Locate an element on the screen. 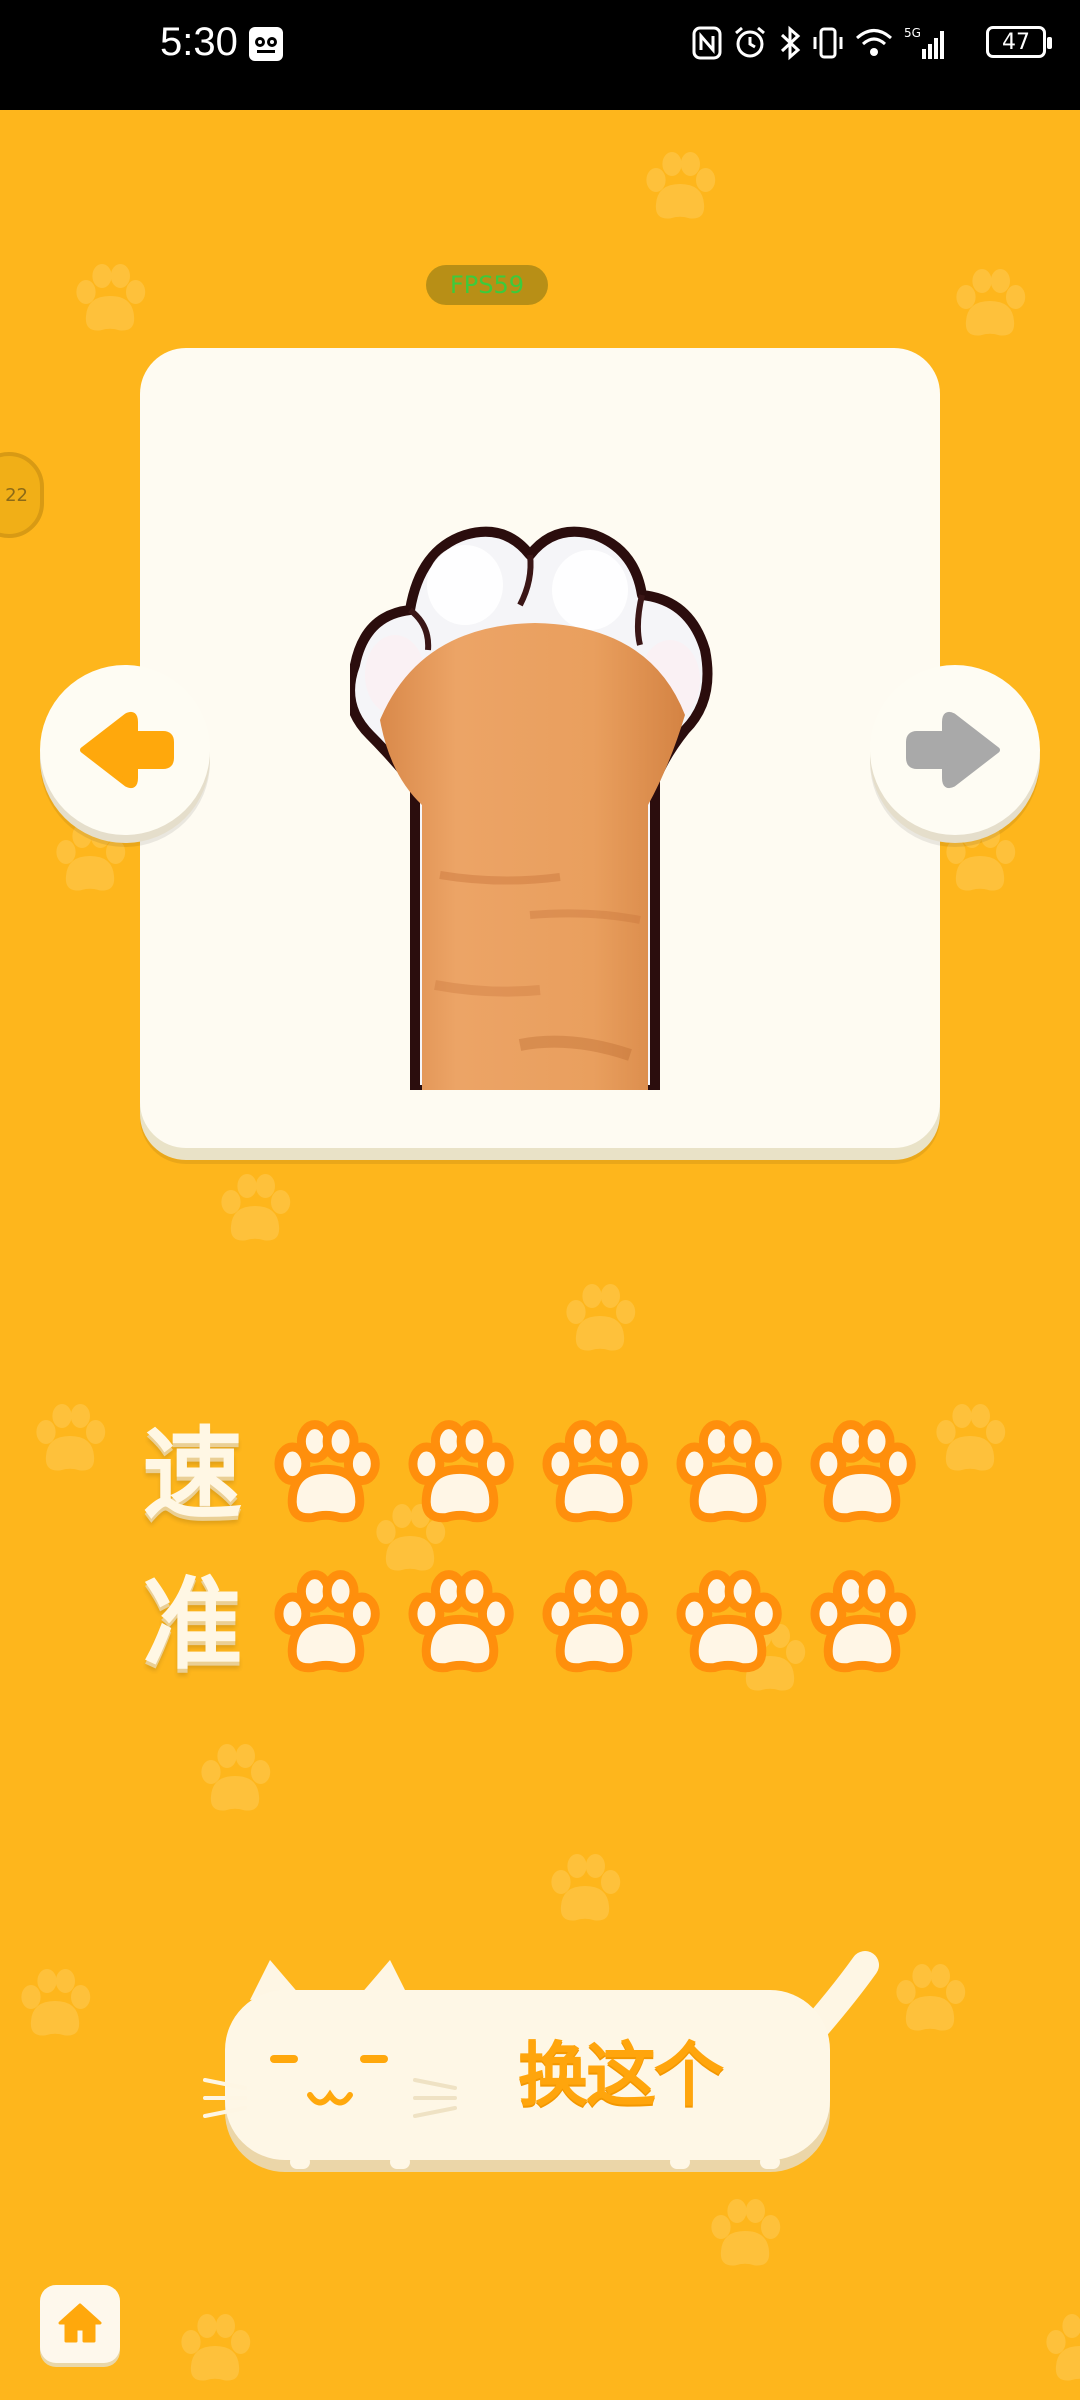 This screenshot has width=1080, height=2400. rating-row-accuracy: 准 is located at coordinates (535, 1625).